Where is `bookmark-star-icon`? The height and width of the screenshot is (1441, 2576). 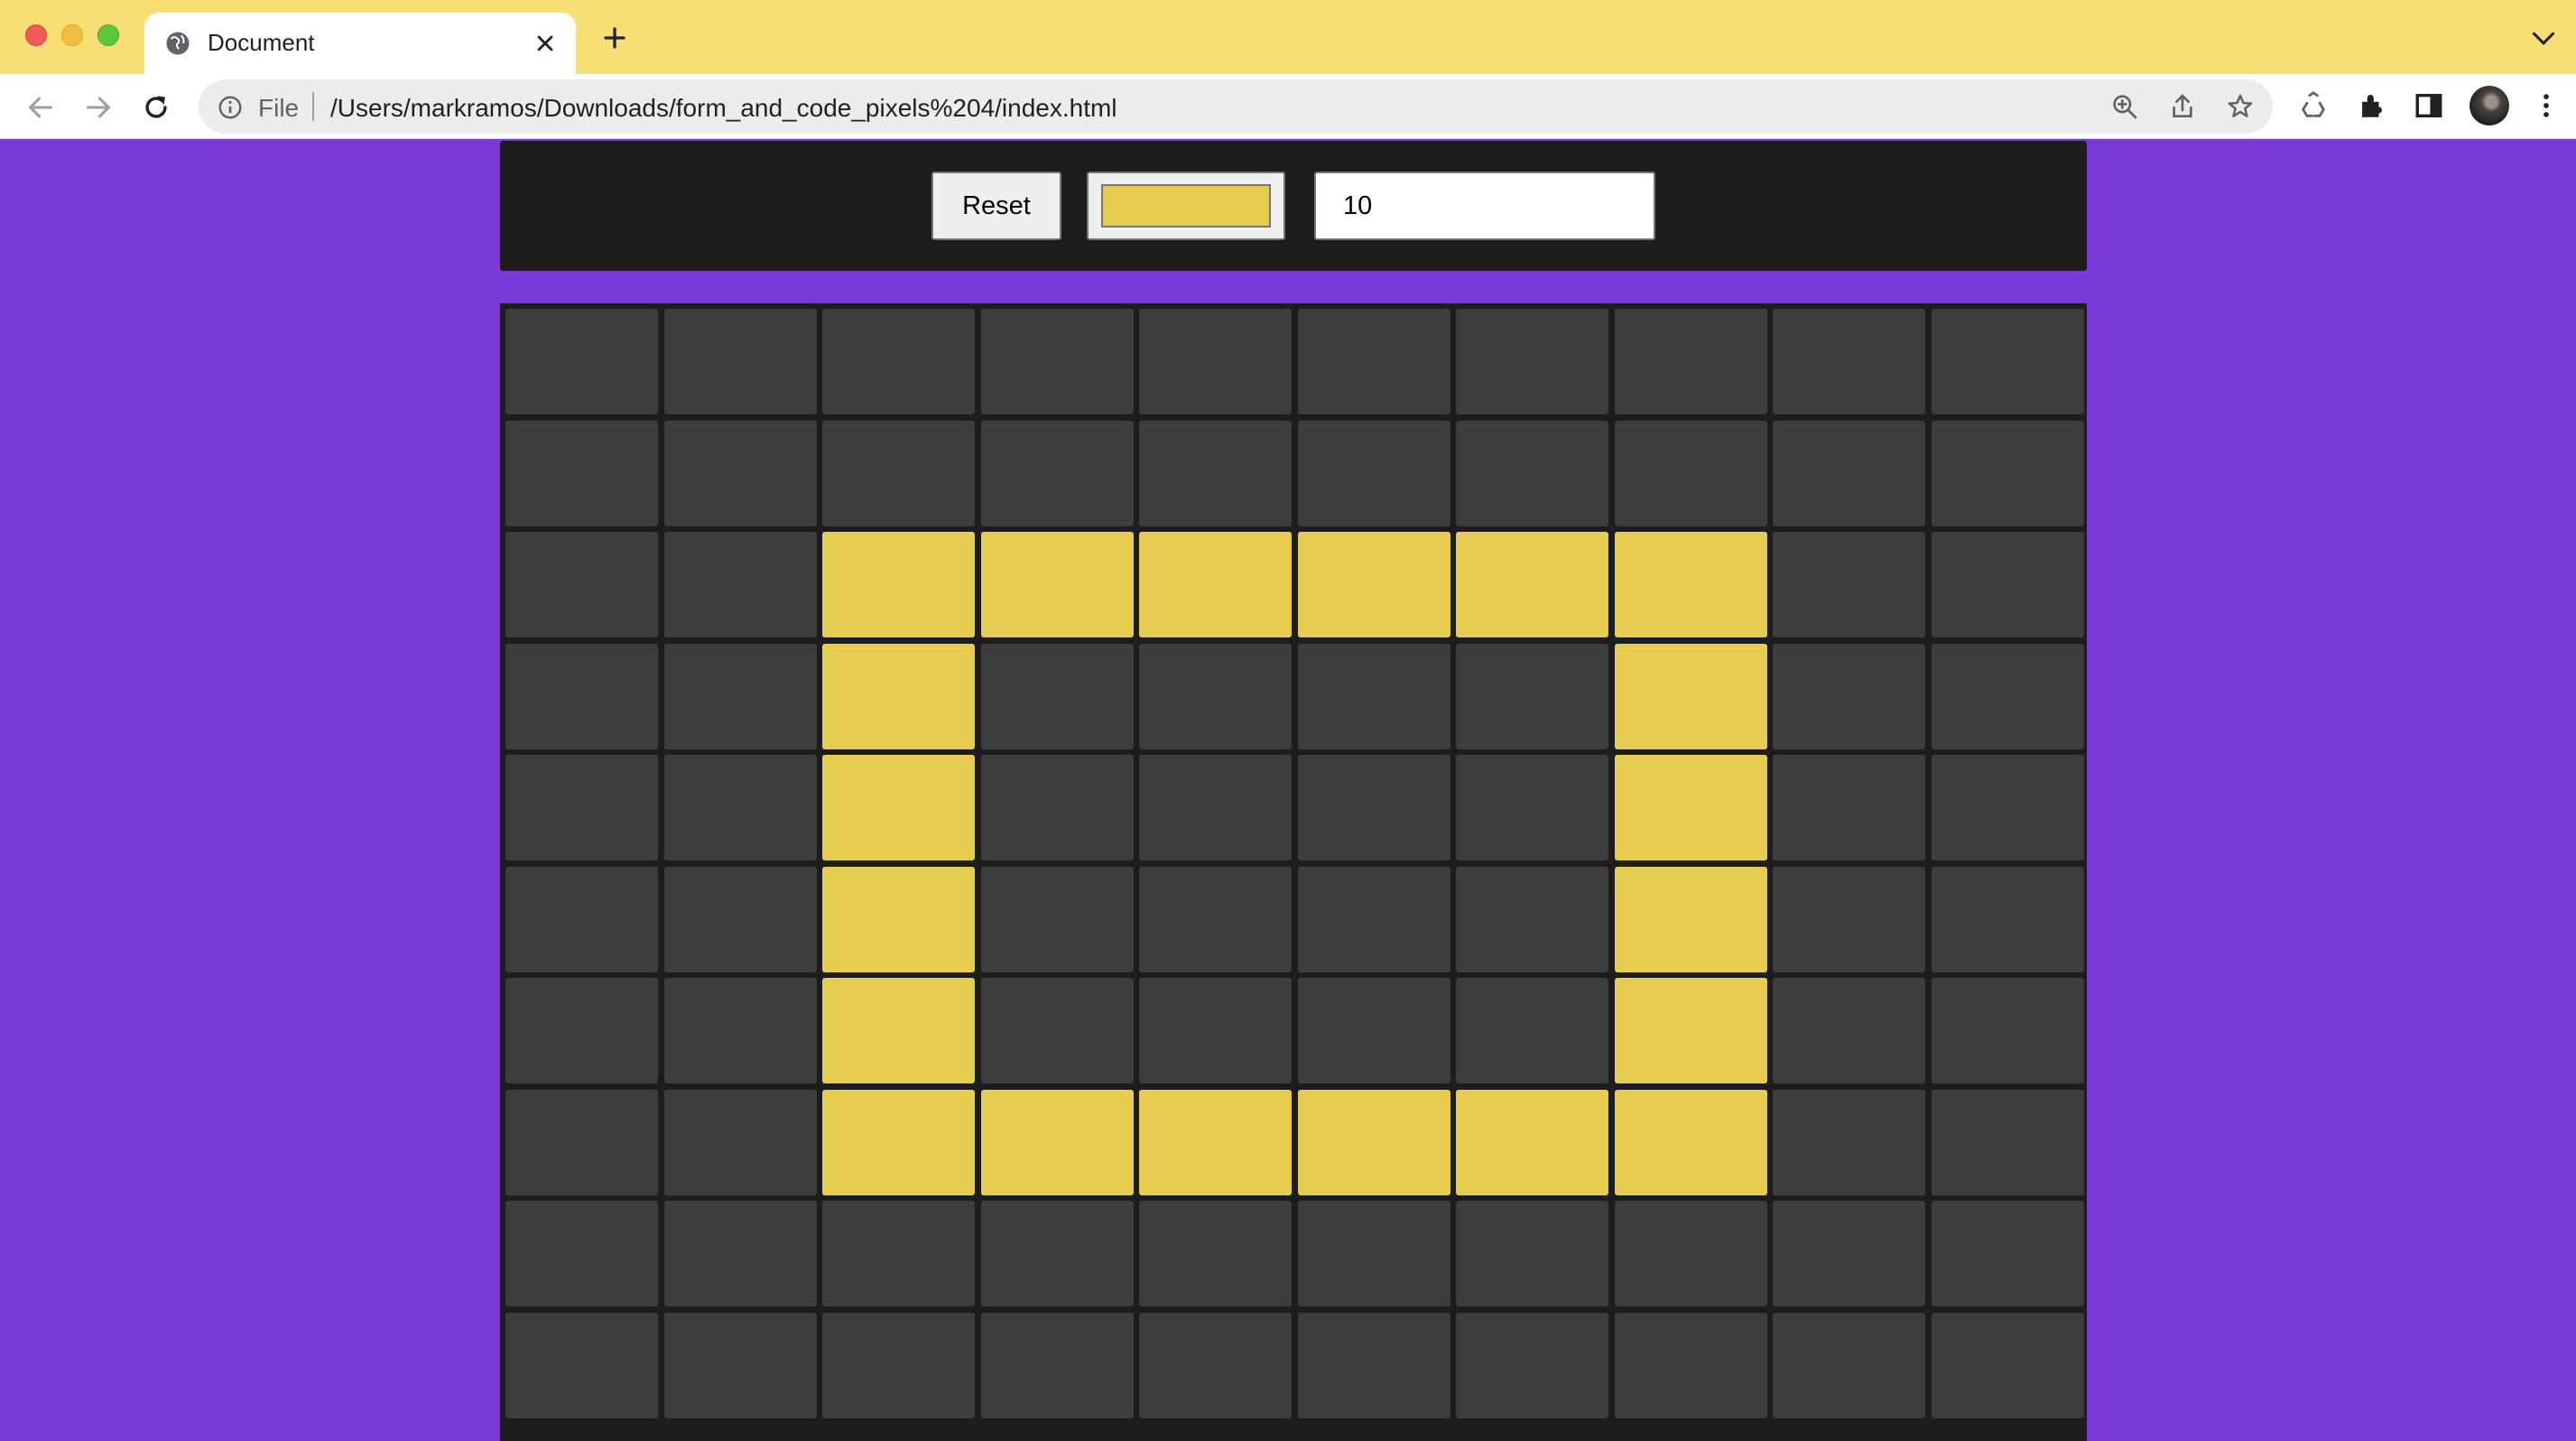
bookmark-star-icon is located at coordinates (2240, 106).